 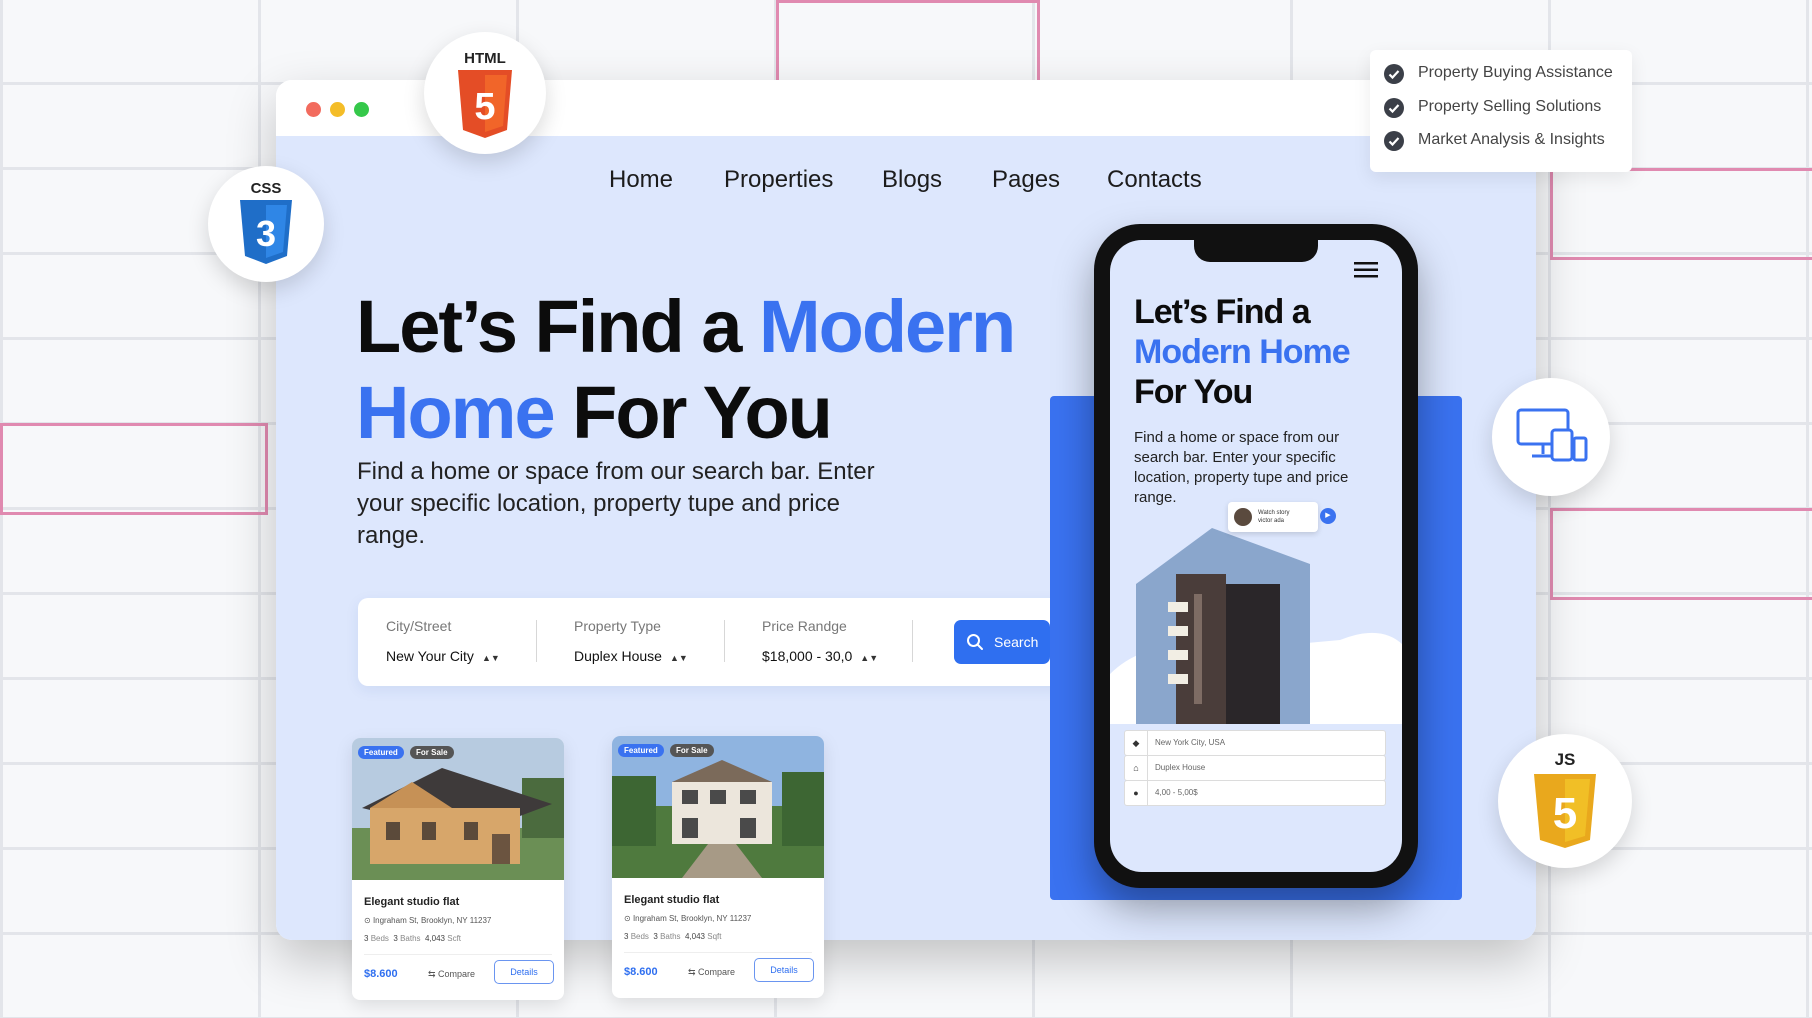 What do you see at coordinates (1552, 435) in the screenshot?
I see `responsive-devices-icon` at bounding box center [1552, 435].